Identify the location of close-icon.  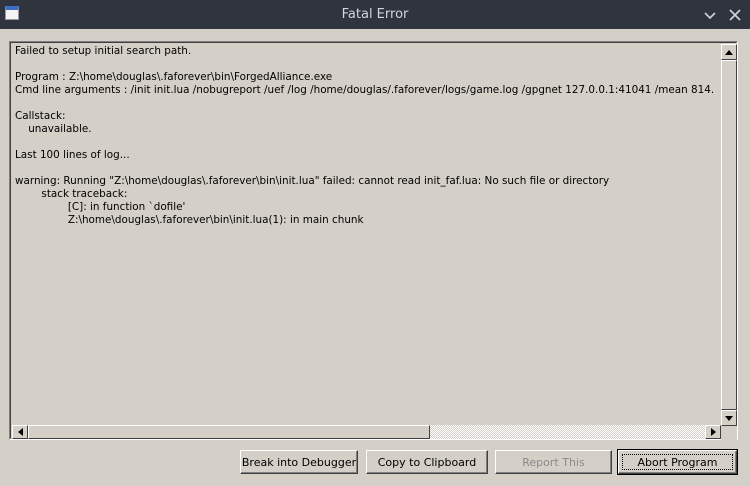
(735, 15).